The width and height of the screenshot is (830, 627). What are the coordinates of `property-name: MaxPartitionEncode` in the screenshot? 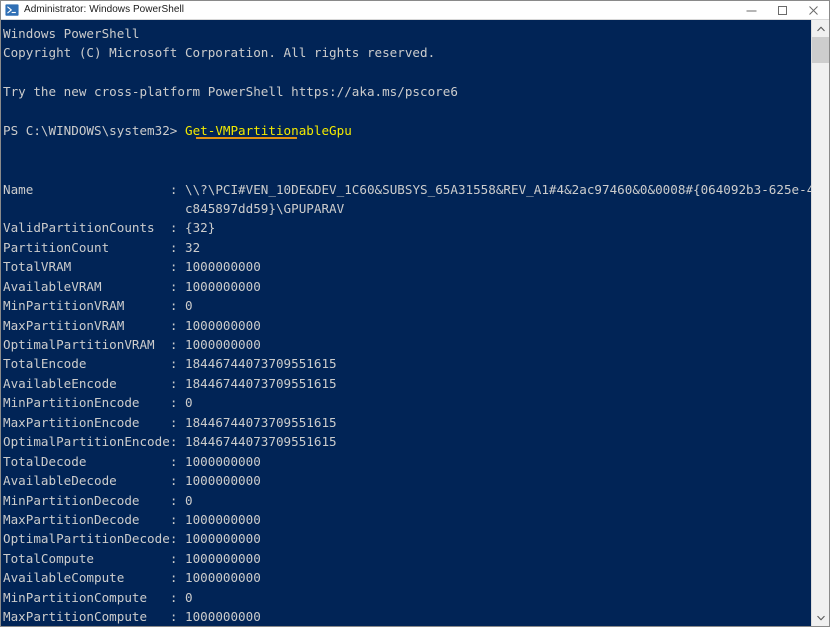 It's located at (86, 422).